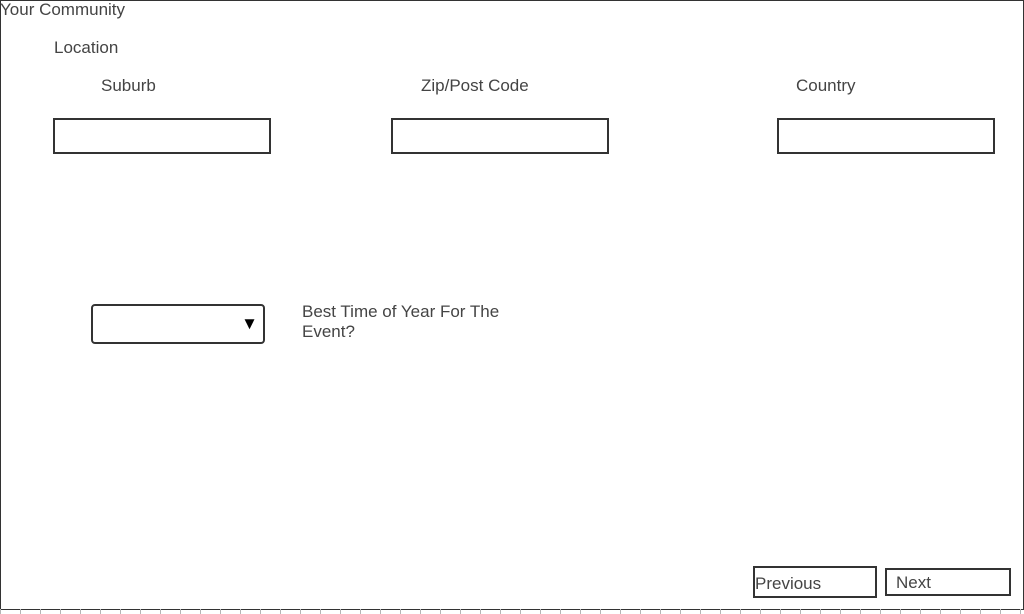 Image resolution: width=1024 pixels, height=614 pixels. I want to click on location-heading: Location, so click(86, 47).